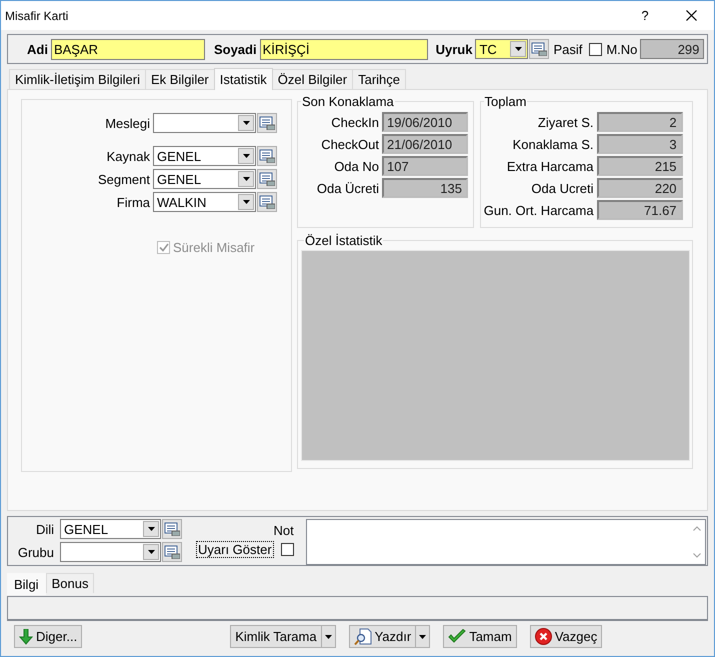  I want to click on field-label: Not, so click(283, 531).